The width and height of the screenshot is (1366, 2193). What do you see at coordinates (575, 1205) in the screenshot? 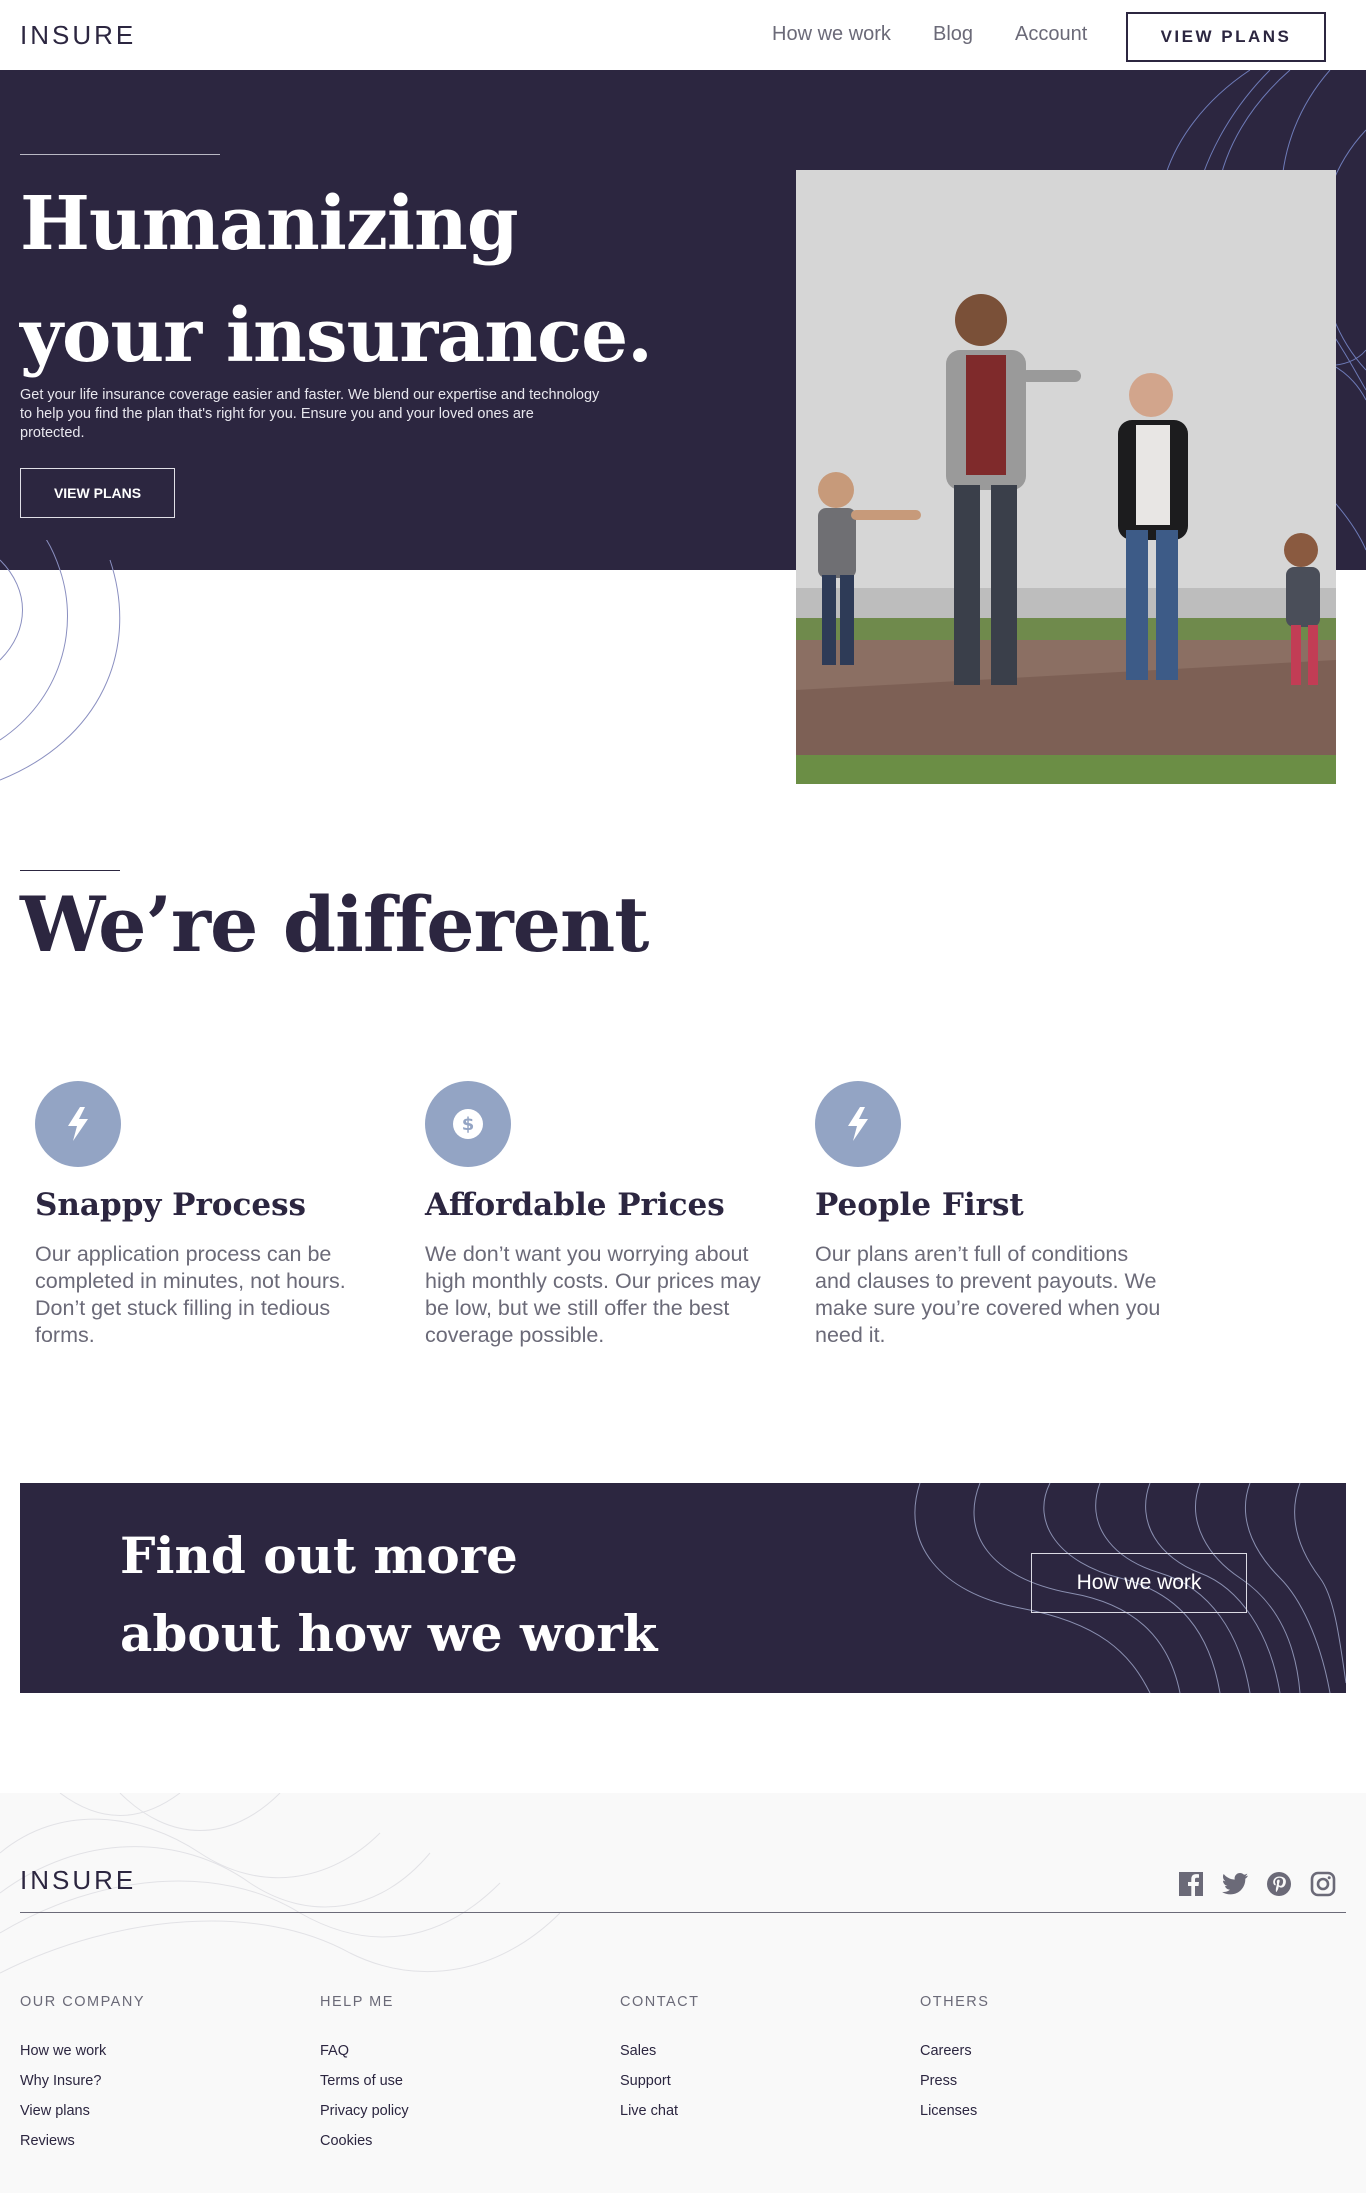
I see `feature-title: Affordable Prices` at bounding box center [575, 1205].